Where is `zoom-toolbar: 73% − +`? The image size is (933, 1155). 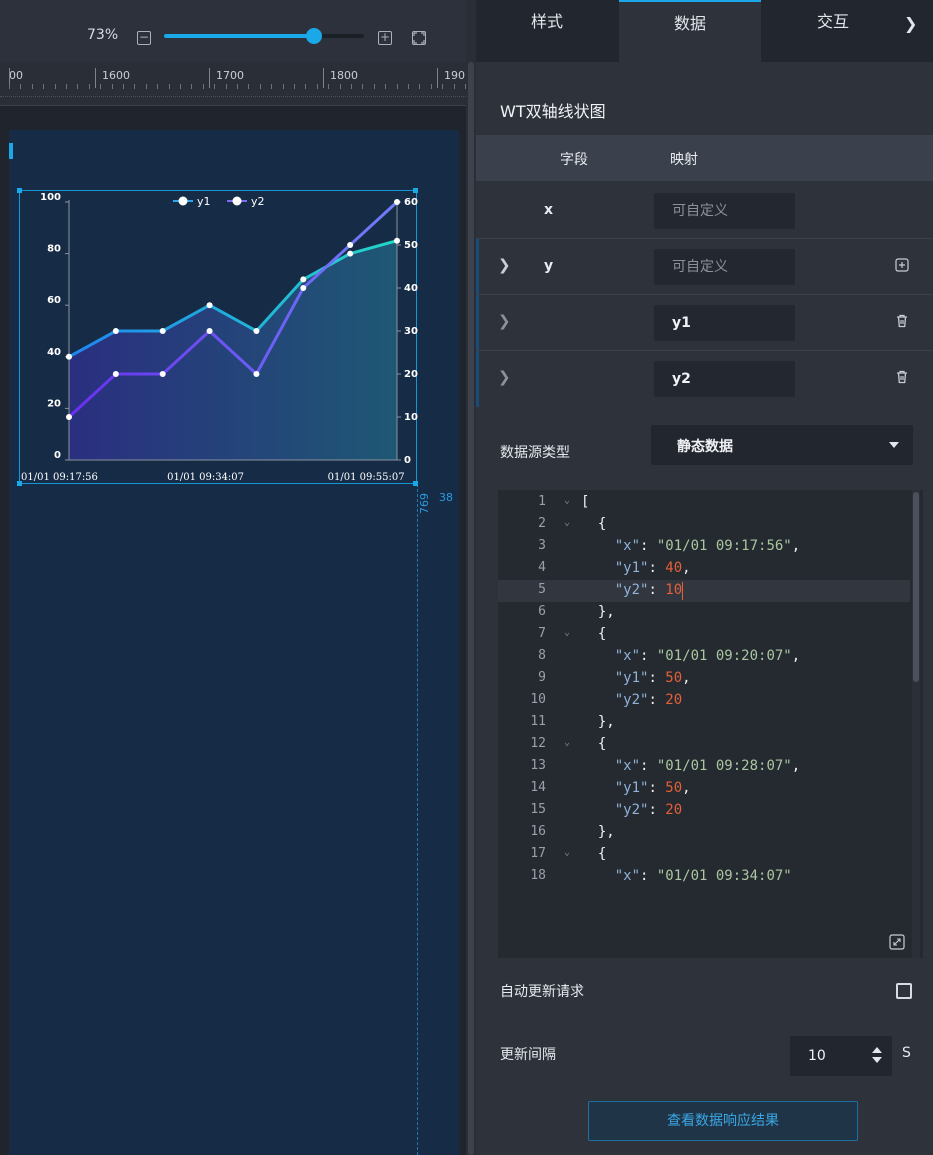
zoom-toolbar: 73% − + is located at coordinates (233, 31).